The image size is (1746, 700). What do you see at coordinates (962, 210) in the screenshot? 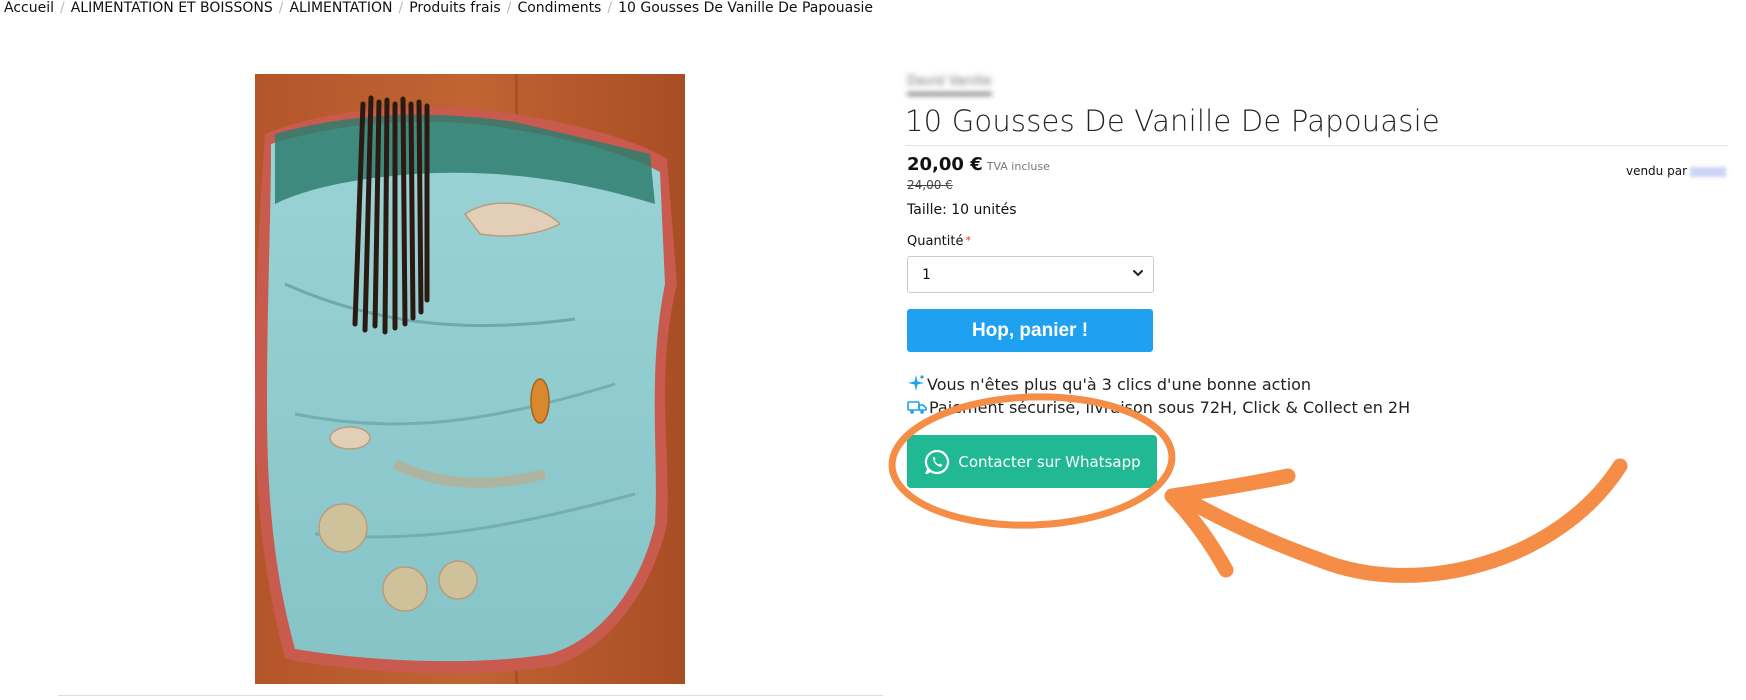
I see `product-size: Taille: 10 unités` at bounding box center [962, 210].